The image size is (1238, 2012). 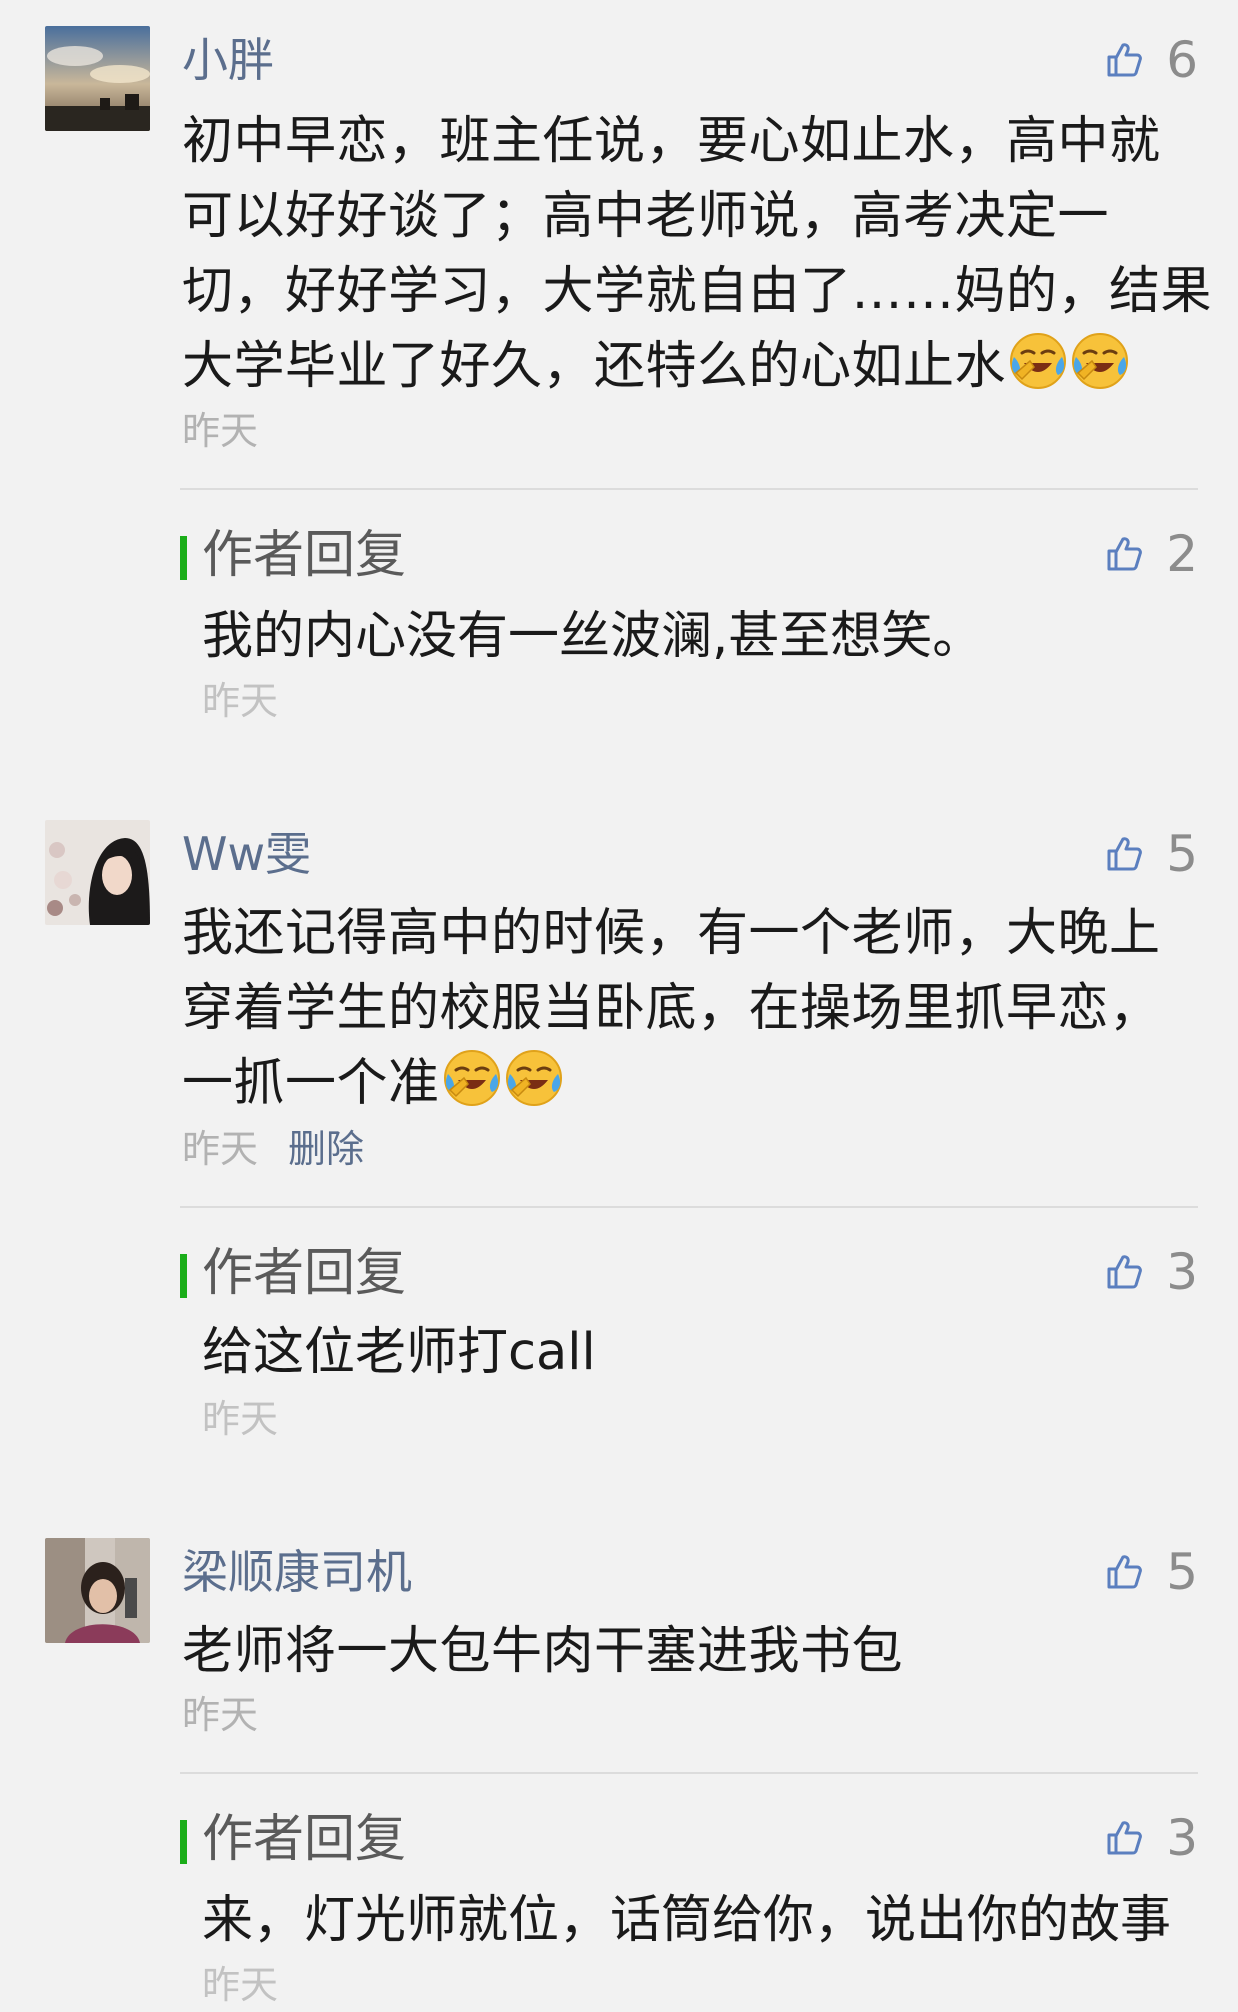 I want to click on comment-line: 初中早恋，班主任说，要心如止水，高中就, so click(x=671, y=141).